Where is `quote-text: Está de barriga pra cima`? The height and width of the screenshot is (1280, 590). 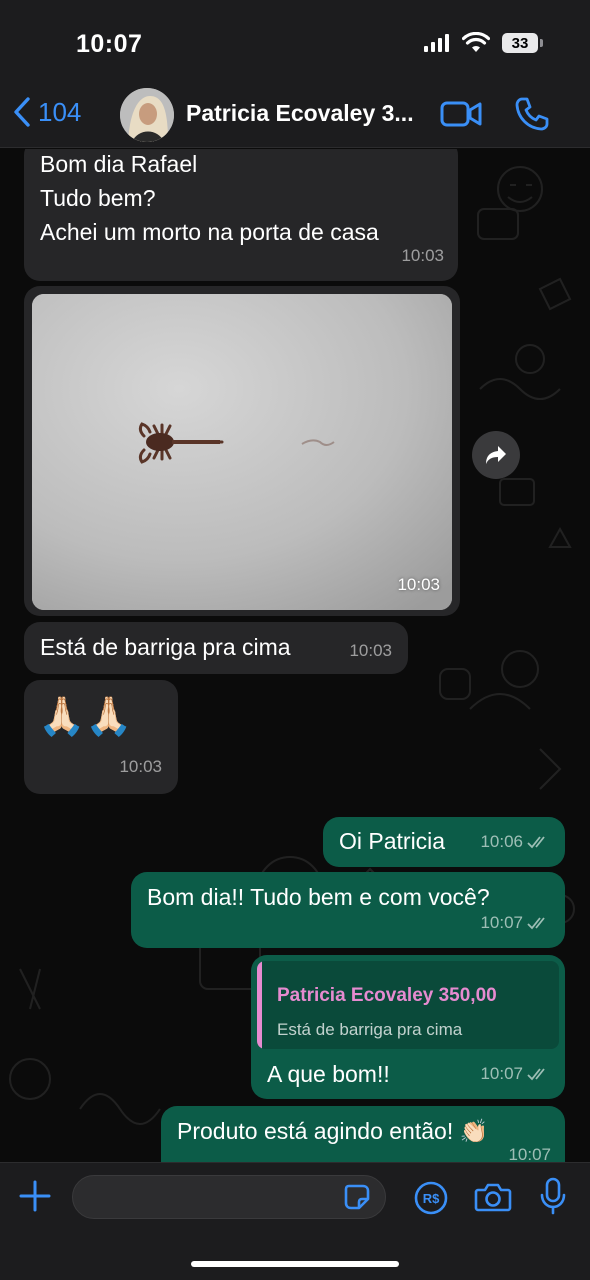
quote-text: Está de barriga pra cima is located at coordinates (370, 1029).